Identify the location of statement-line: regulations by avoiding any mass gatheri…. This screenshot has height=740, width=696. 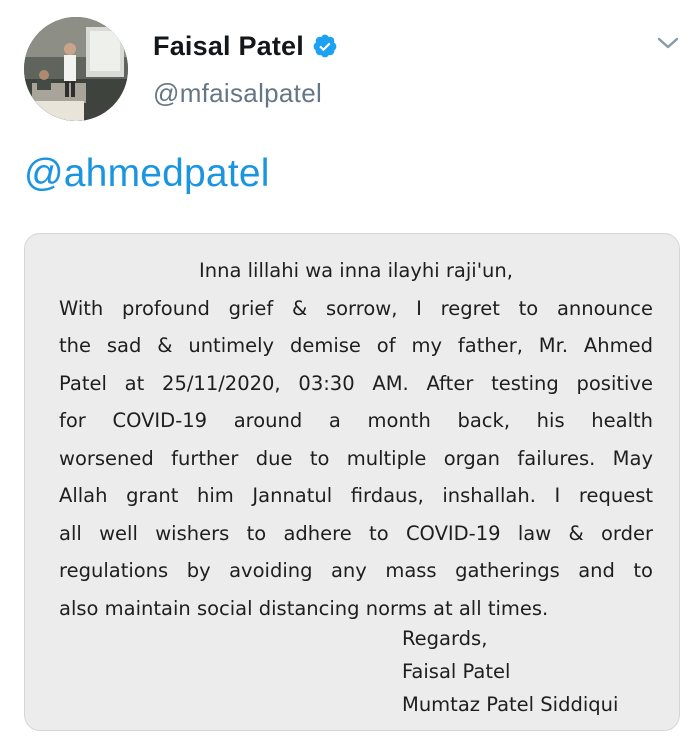
(356, 570).